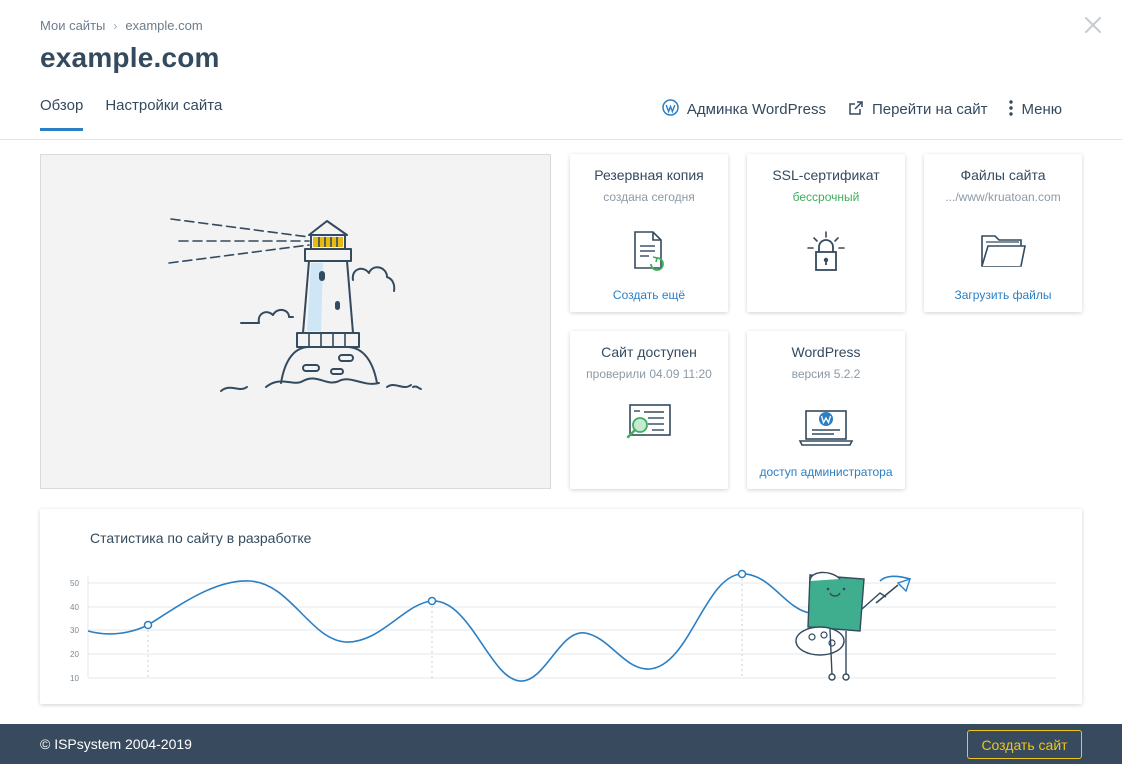 This screenshot has height=764, width=1122. What do you see at coordinates (826, 197) in the screenshot?
I see `ssl-subtitle: бессрочный` at bounding box center [826, 197].